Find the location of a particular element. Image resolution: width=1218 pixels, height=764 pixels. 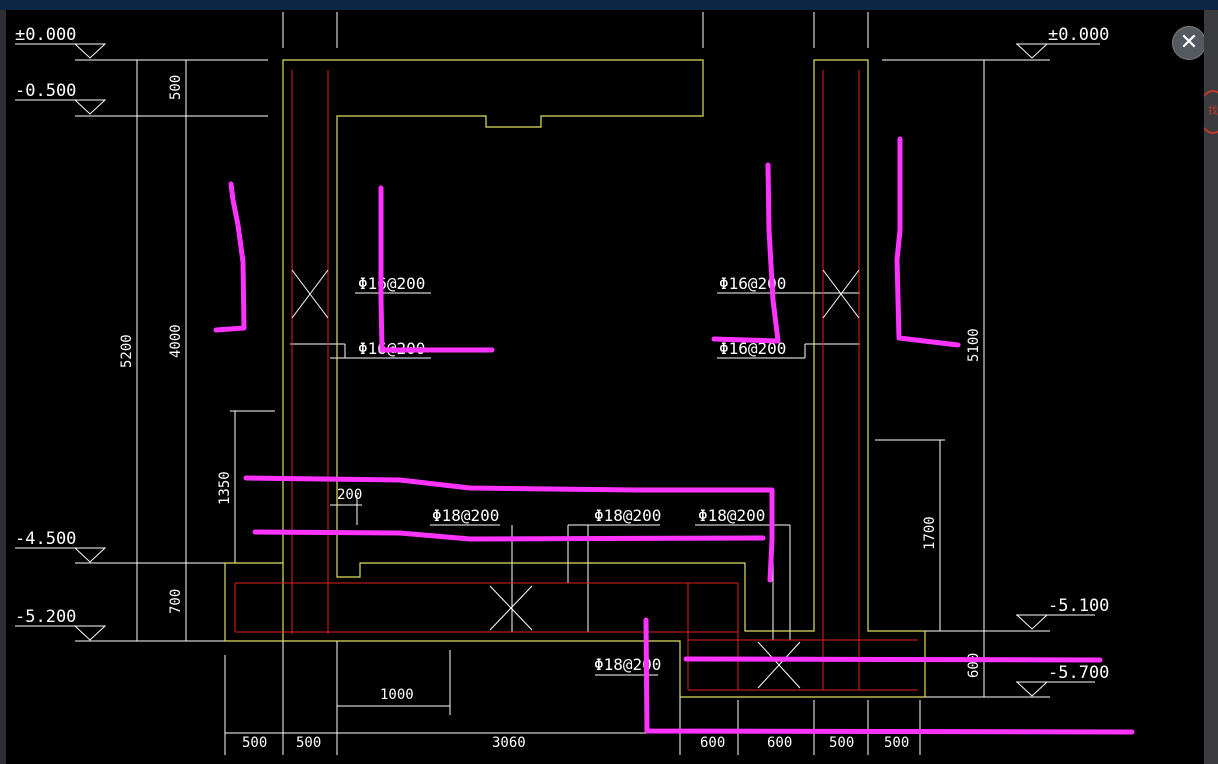

elevation-label: -0.500 is located at coordinates (45, 91).